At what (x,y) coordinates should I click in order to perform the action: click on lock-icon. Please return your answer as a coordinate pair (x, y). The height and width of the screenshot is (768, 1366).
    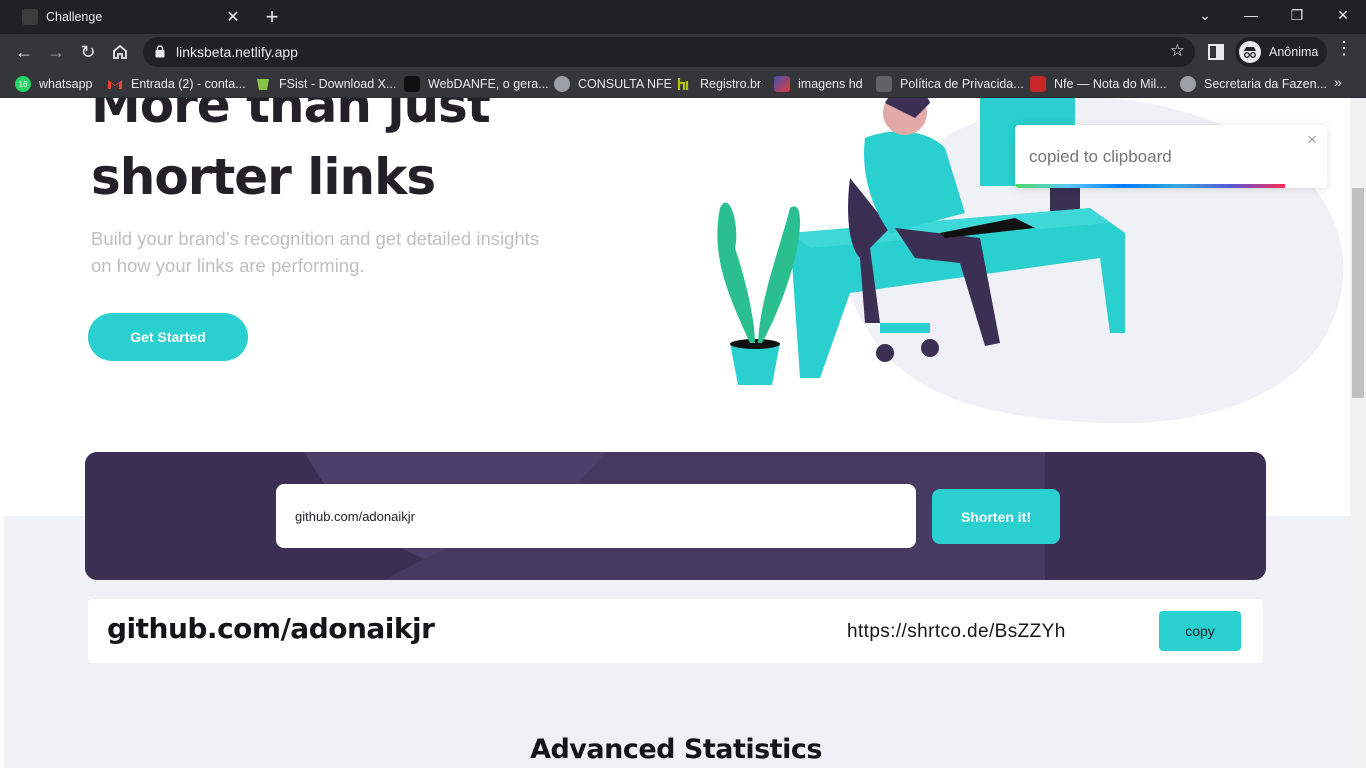
    Looking at the image, I should click on (160, 51).